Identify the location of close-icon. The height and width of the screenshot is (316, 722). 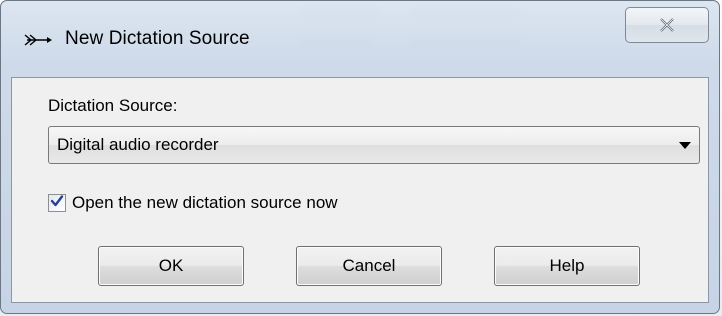
(667, 25).